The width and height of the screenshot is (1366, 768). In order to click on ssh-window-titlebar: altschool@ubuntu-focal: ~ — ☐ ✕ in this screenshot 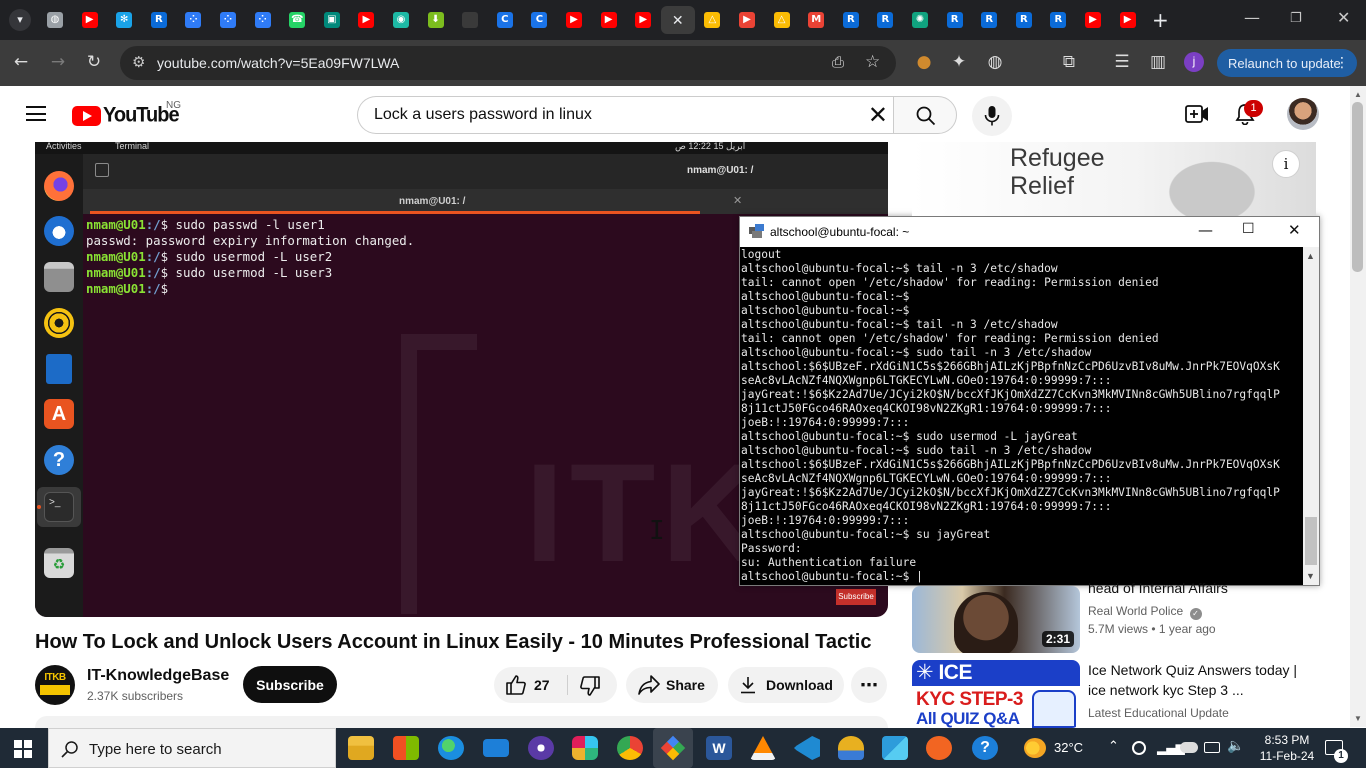, I will do `click(1029, 232)`.